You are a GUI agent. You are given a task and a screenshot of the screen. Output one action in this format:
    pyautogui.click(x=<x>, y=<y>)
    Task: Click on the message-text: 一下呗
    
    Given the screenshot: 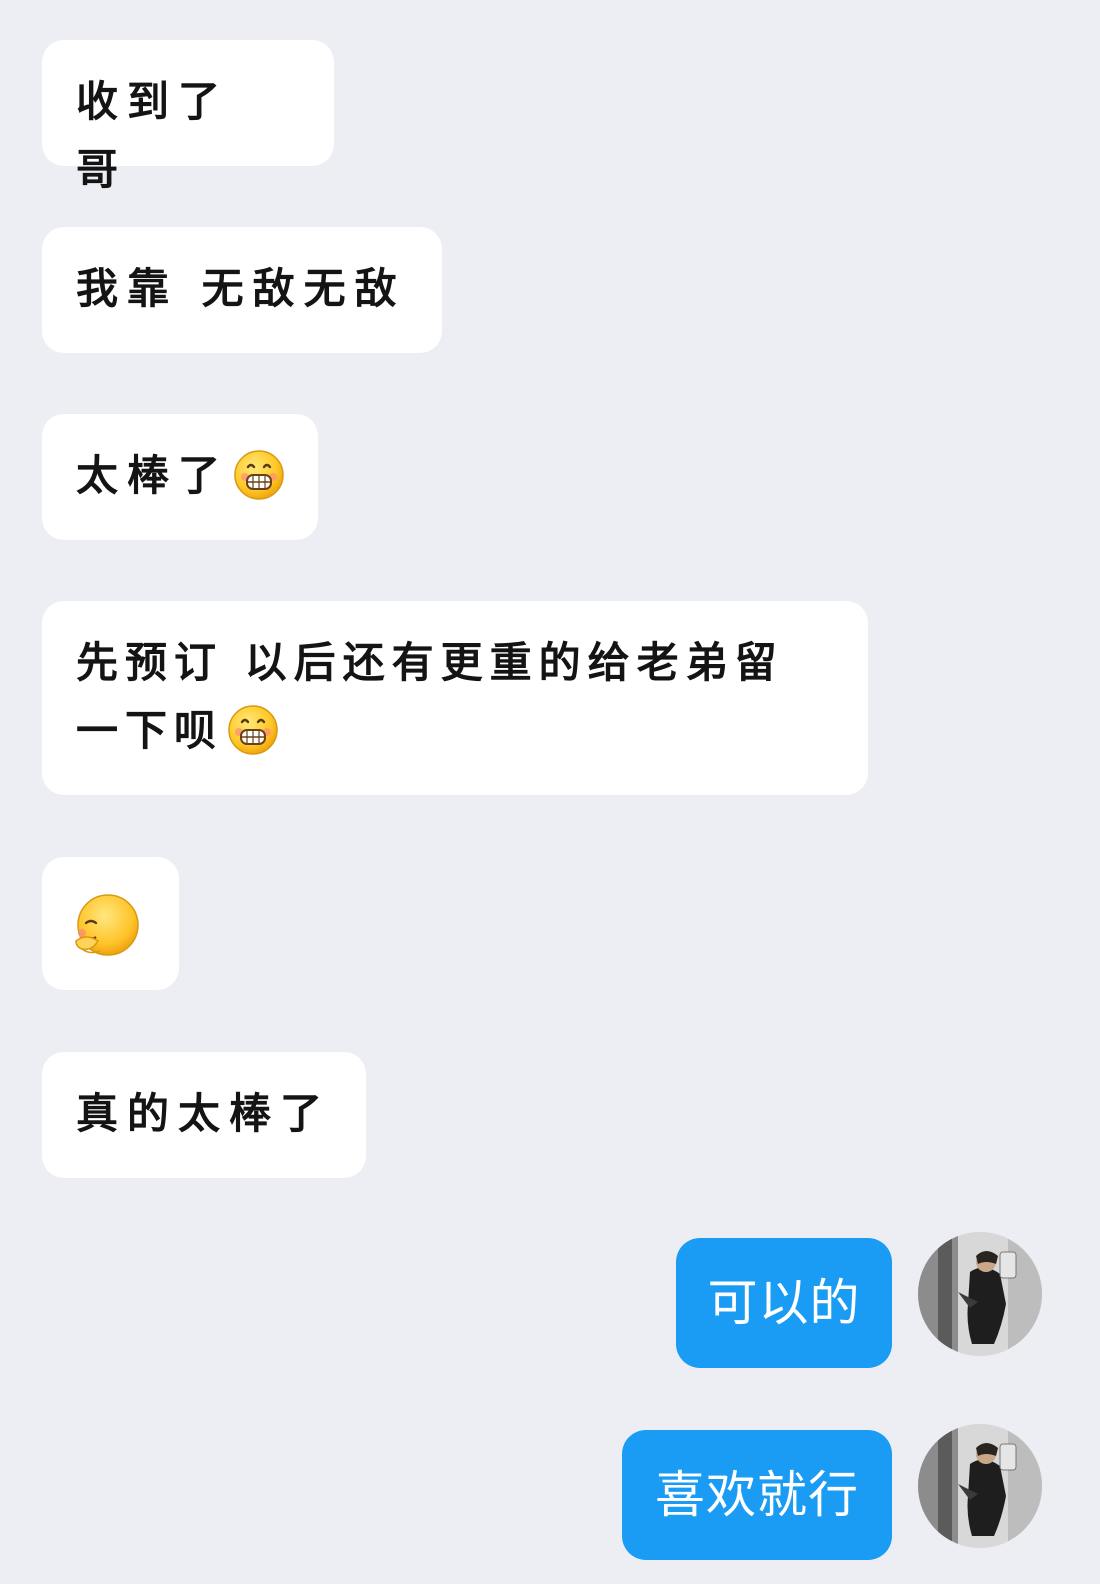 What is the action you would take?
    pyautogui.click(x=150, y=730)
    